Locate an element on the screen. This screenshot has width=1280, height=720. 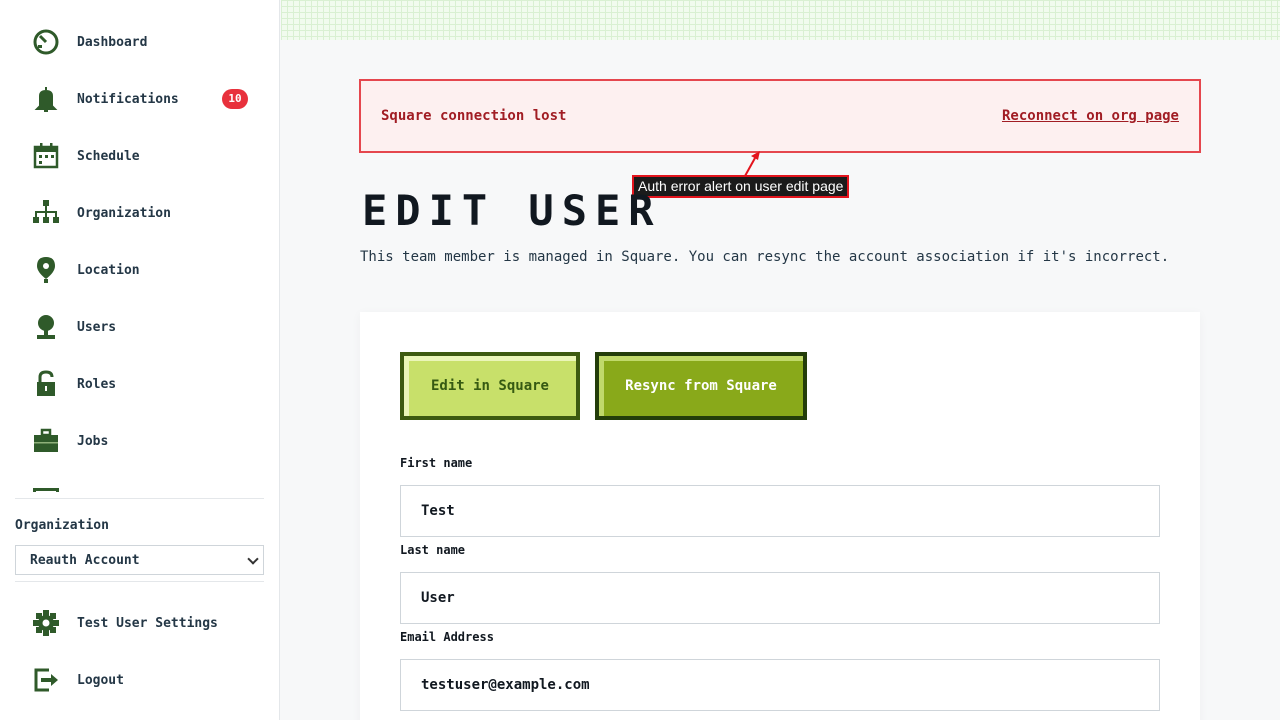
sidebar-item-organization: Organization is located at coordinates (145, 213).